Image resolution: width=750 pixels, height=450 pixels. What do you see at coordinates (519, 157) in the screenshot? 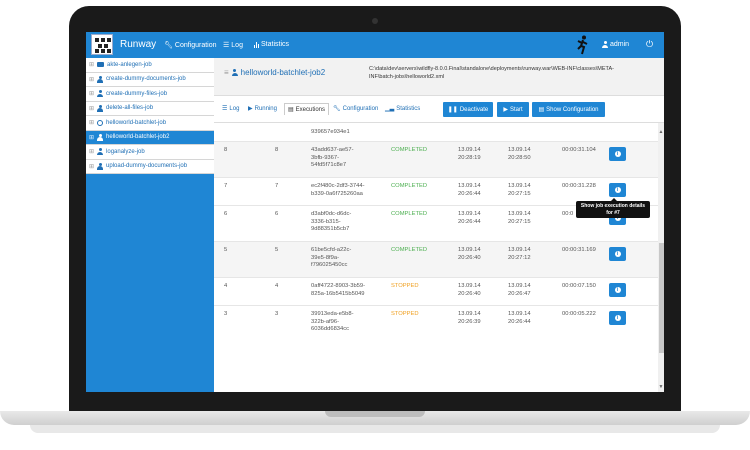
I see `time: 20:28:50` at bounding box center [519, 157].